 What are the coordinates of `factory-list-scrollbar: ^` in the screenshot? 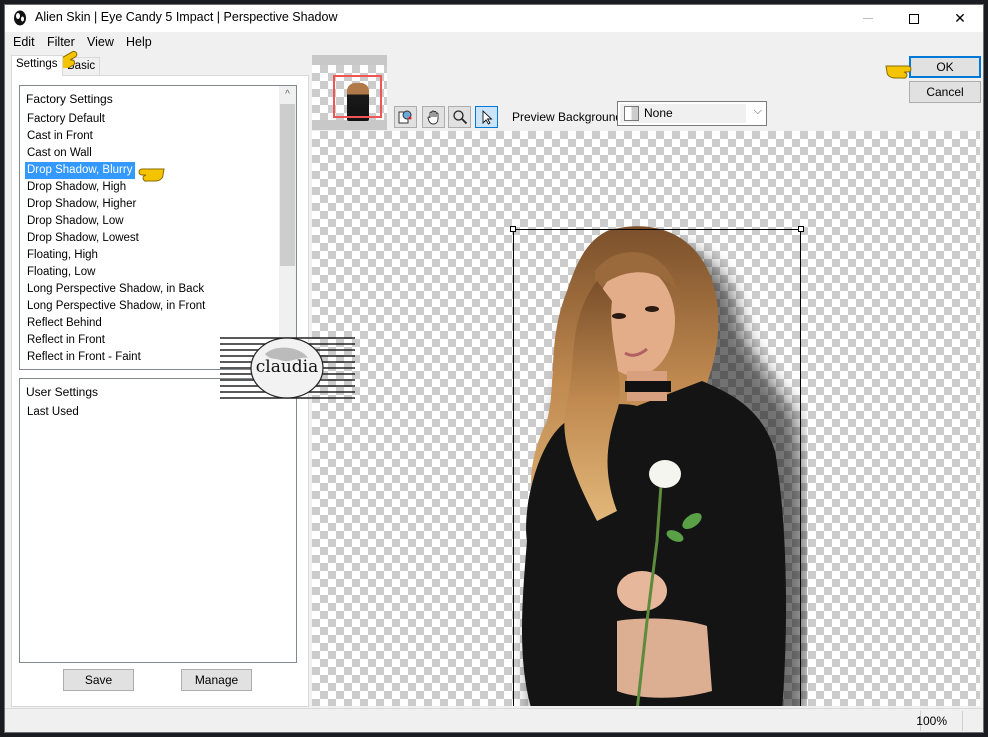 It's located at (287, 227).